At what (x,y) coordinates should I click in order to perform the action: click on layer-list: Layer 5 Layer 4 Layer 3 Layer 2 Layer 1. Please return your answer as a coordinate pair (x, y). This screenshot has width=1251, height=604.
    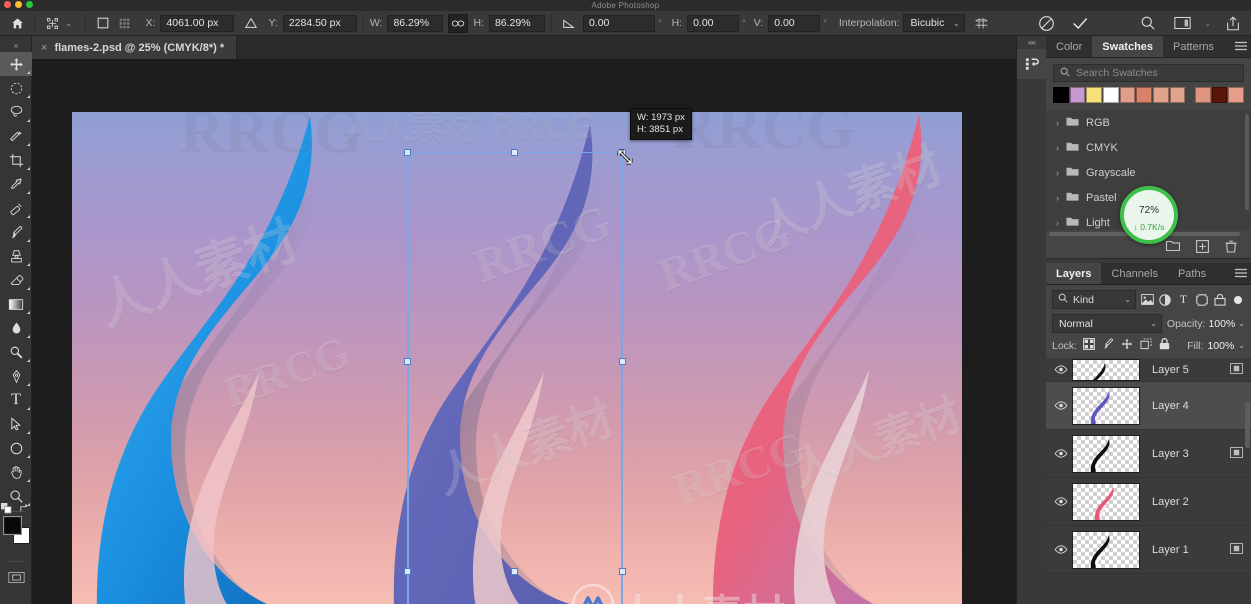
    Looking at the image, I should click on (1148, 466).